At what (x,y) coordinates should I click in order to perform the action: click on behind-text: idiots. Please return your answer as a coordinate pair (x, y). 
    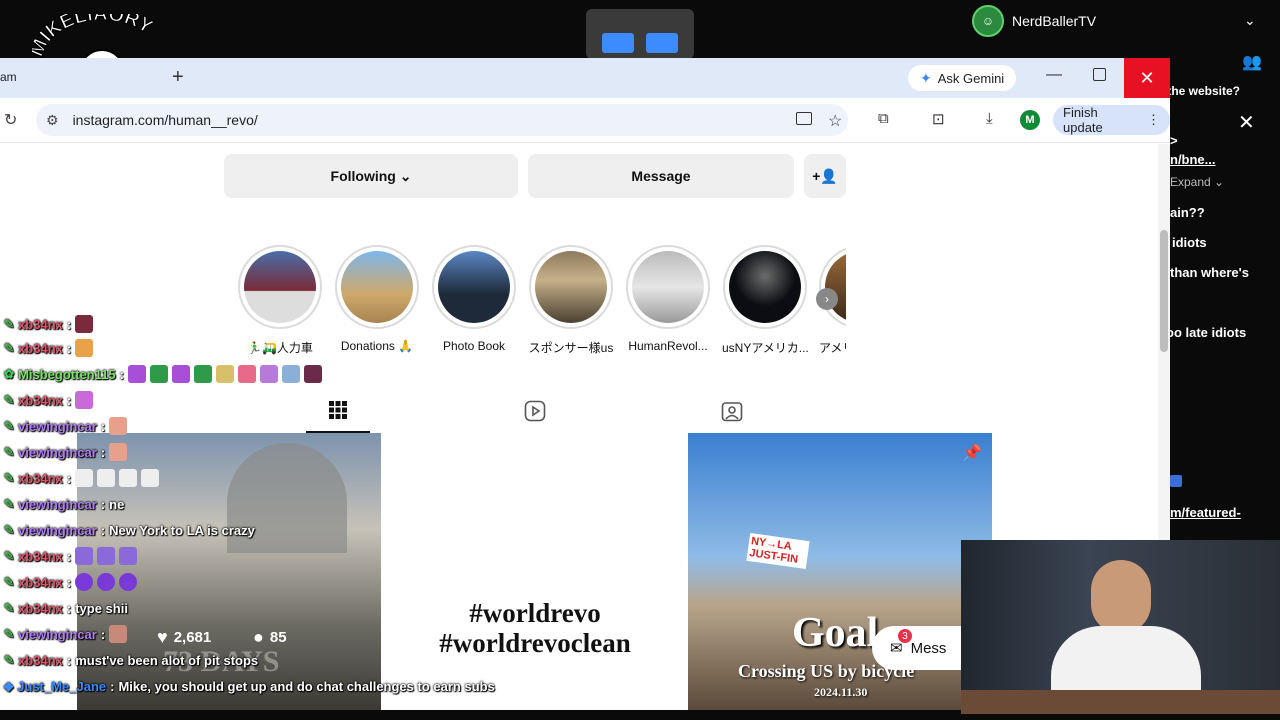
    Looking at the image, I should click on (1189, 242).